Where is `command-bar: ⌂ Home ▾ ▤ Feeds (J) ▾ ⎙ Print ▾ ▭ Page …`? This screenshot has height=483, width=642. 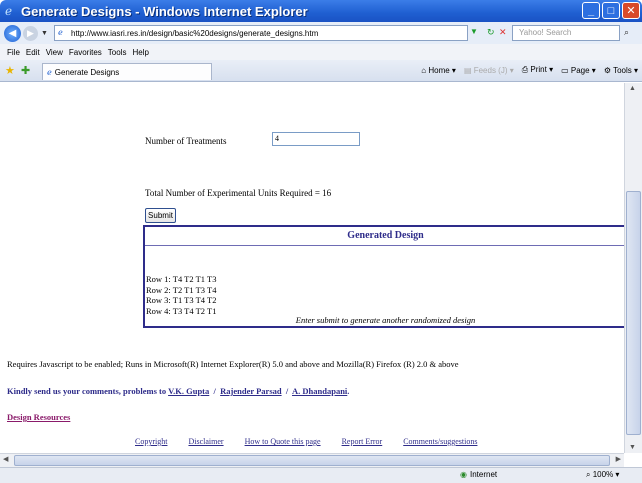
command-bar: ⌂ Home ▾ ▤ Feeds (J) ▾ ⎙ Print ▾ ▭ Page … is located at coordinates (529, 70).